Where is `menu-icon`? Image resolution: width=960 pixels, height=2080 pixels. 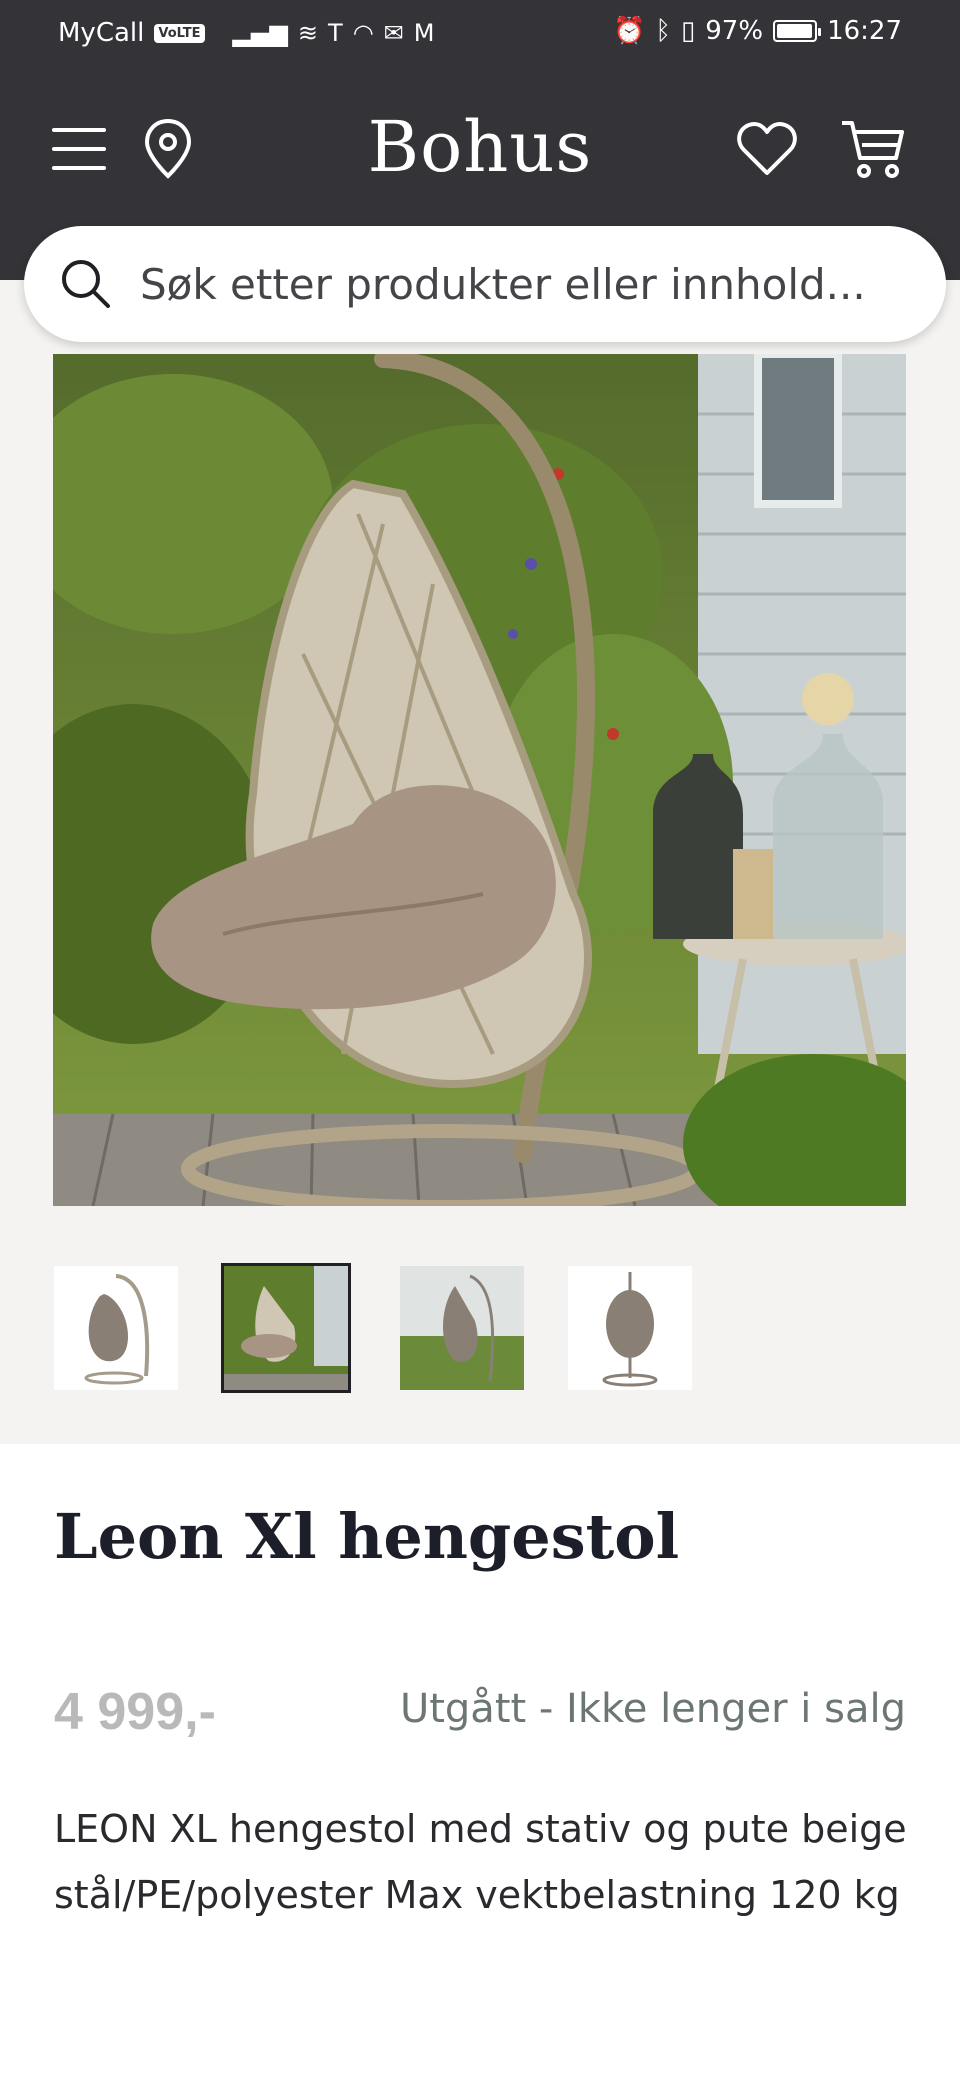
menu-icon is located at coordinates (79, 149).